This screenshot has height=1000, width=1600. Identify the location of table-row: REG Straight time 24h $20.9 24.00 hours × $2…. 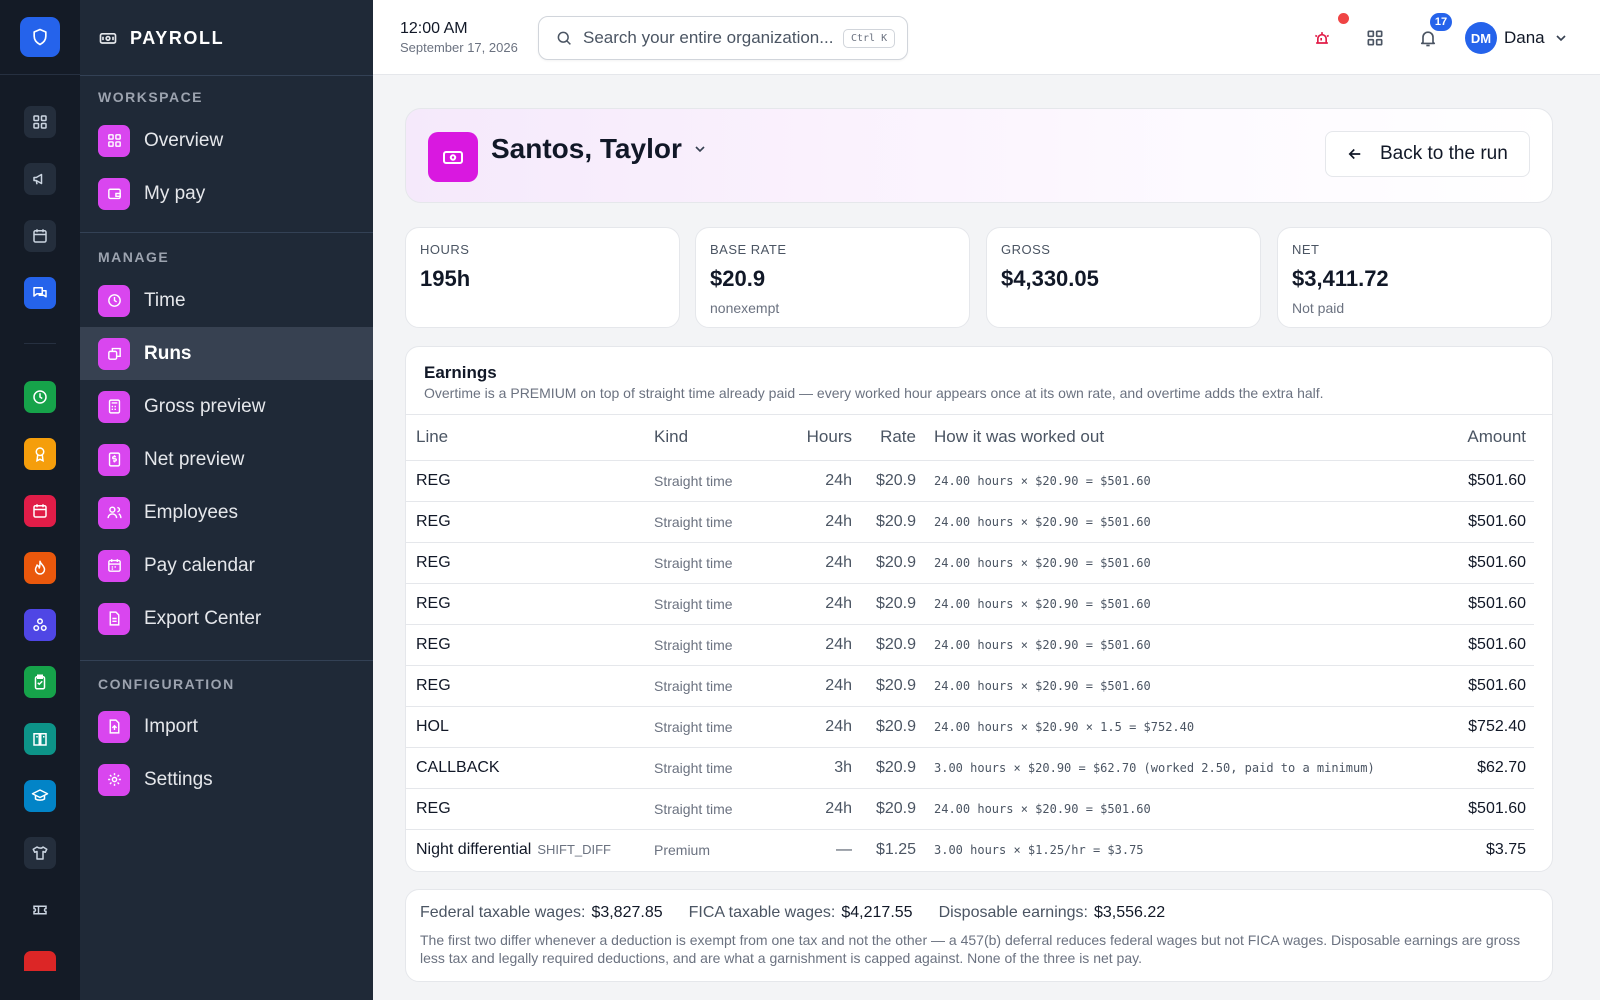
(970, 563).